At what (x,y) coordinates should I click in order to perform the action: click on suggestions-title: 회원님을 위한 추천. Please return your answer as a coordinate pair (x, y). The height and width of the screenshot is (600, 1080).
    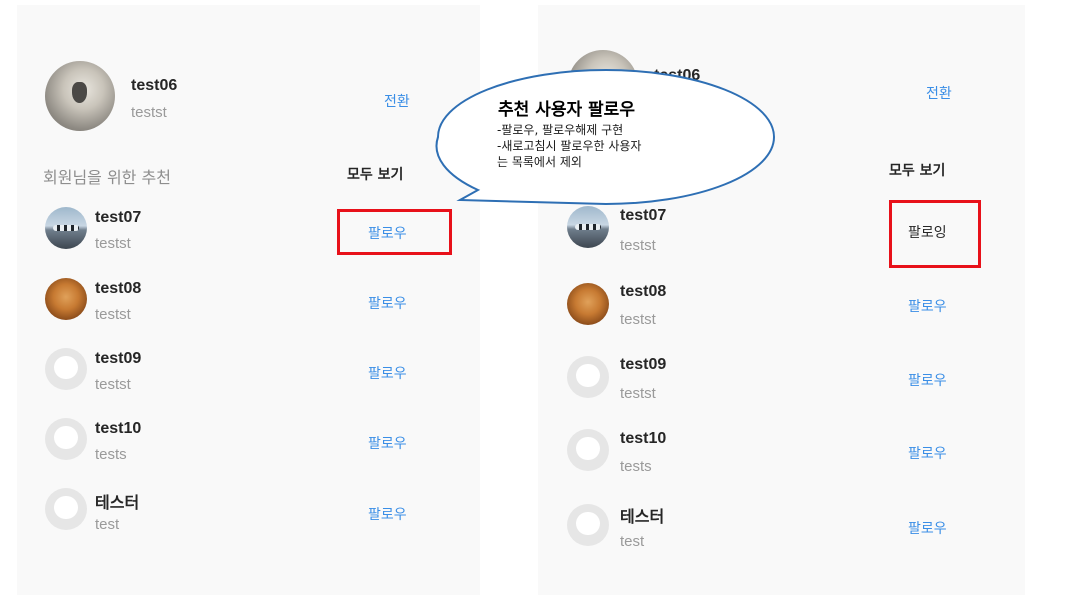
    Looking at the image, I should click on (107, 177).